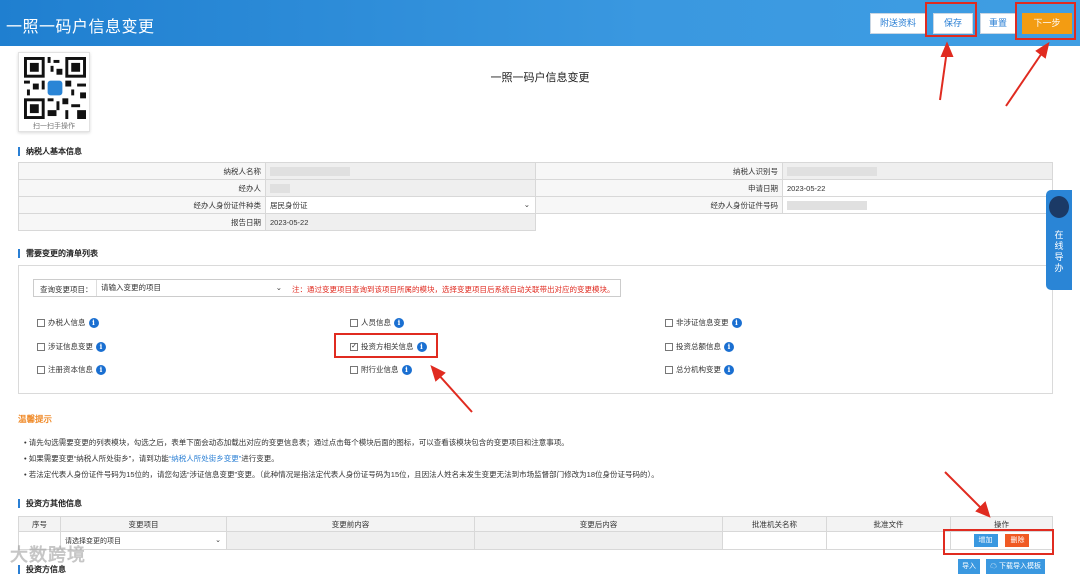 This screenshot has height=574, width=1080. What do you see at coordinates (917, 205) in the screenshot?
I see `agent-id-number-field` at bounding box center [917, 205].